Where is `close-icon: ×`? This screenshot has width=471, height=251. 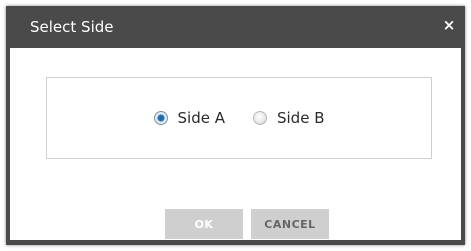 close-icon: × is located at coordinates (449, 25).